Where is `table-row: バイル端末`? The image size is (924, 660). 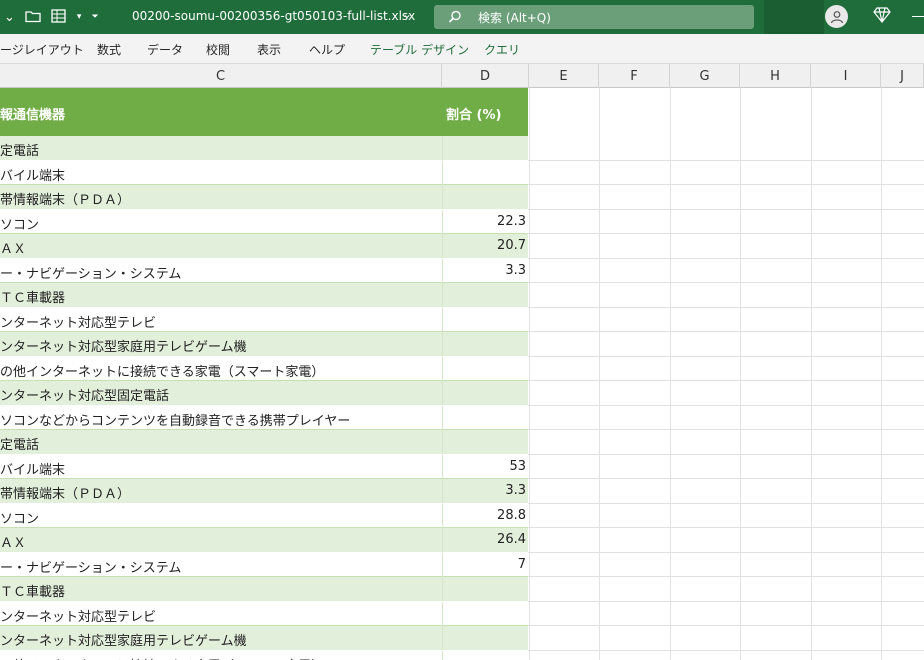 table-row: バイル端末 is located at coordinates (264, 172).